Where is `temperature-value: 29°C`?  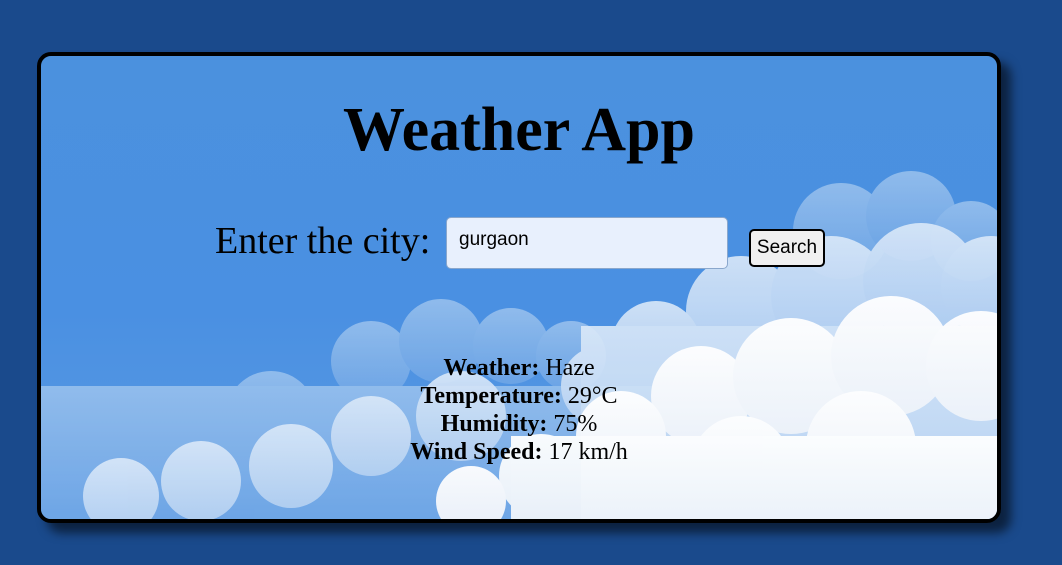
temperature-value: 29°C is located at coordinates (592, 396).